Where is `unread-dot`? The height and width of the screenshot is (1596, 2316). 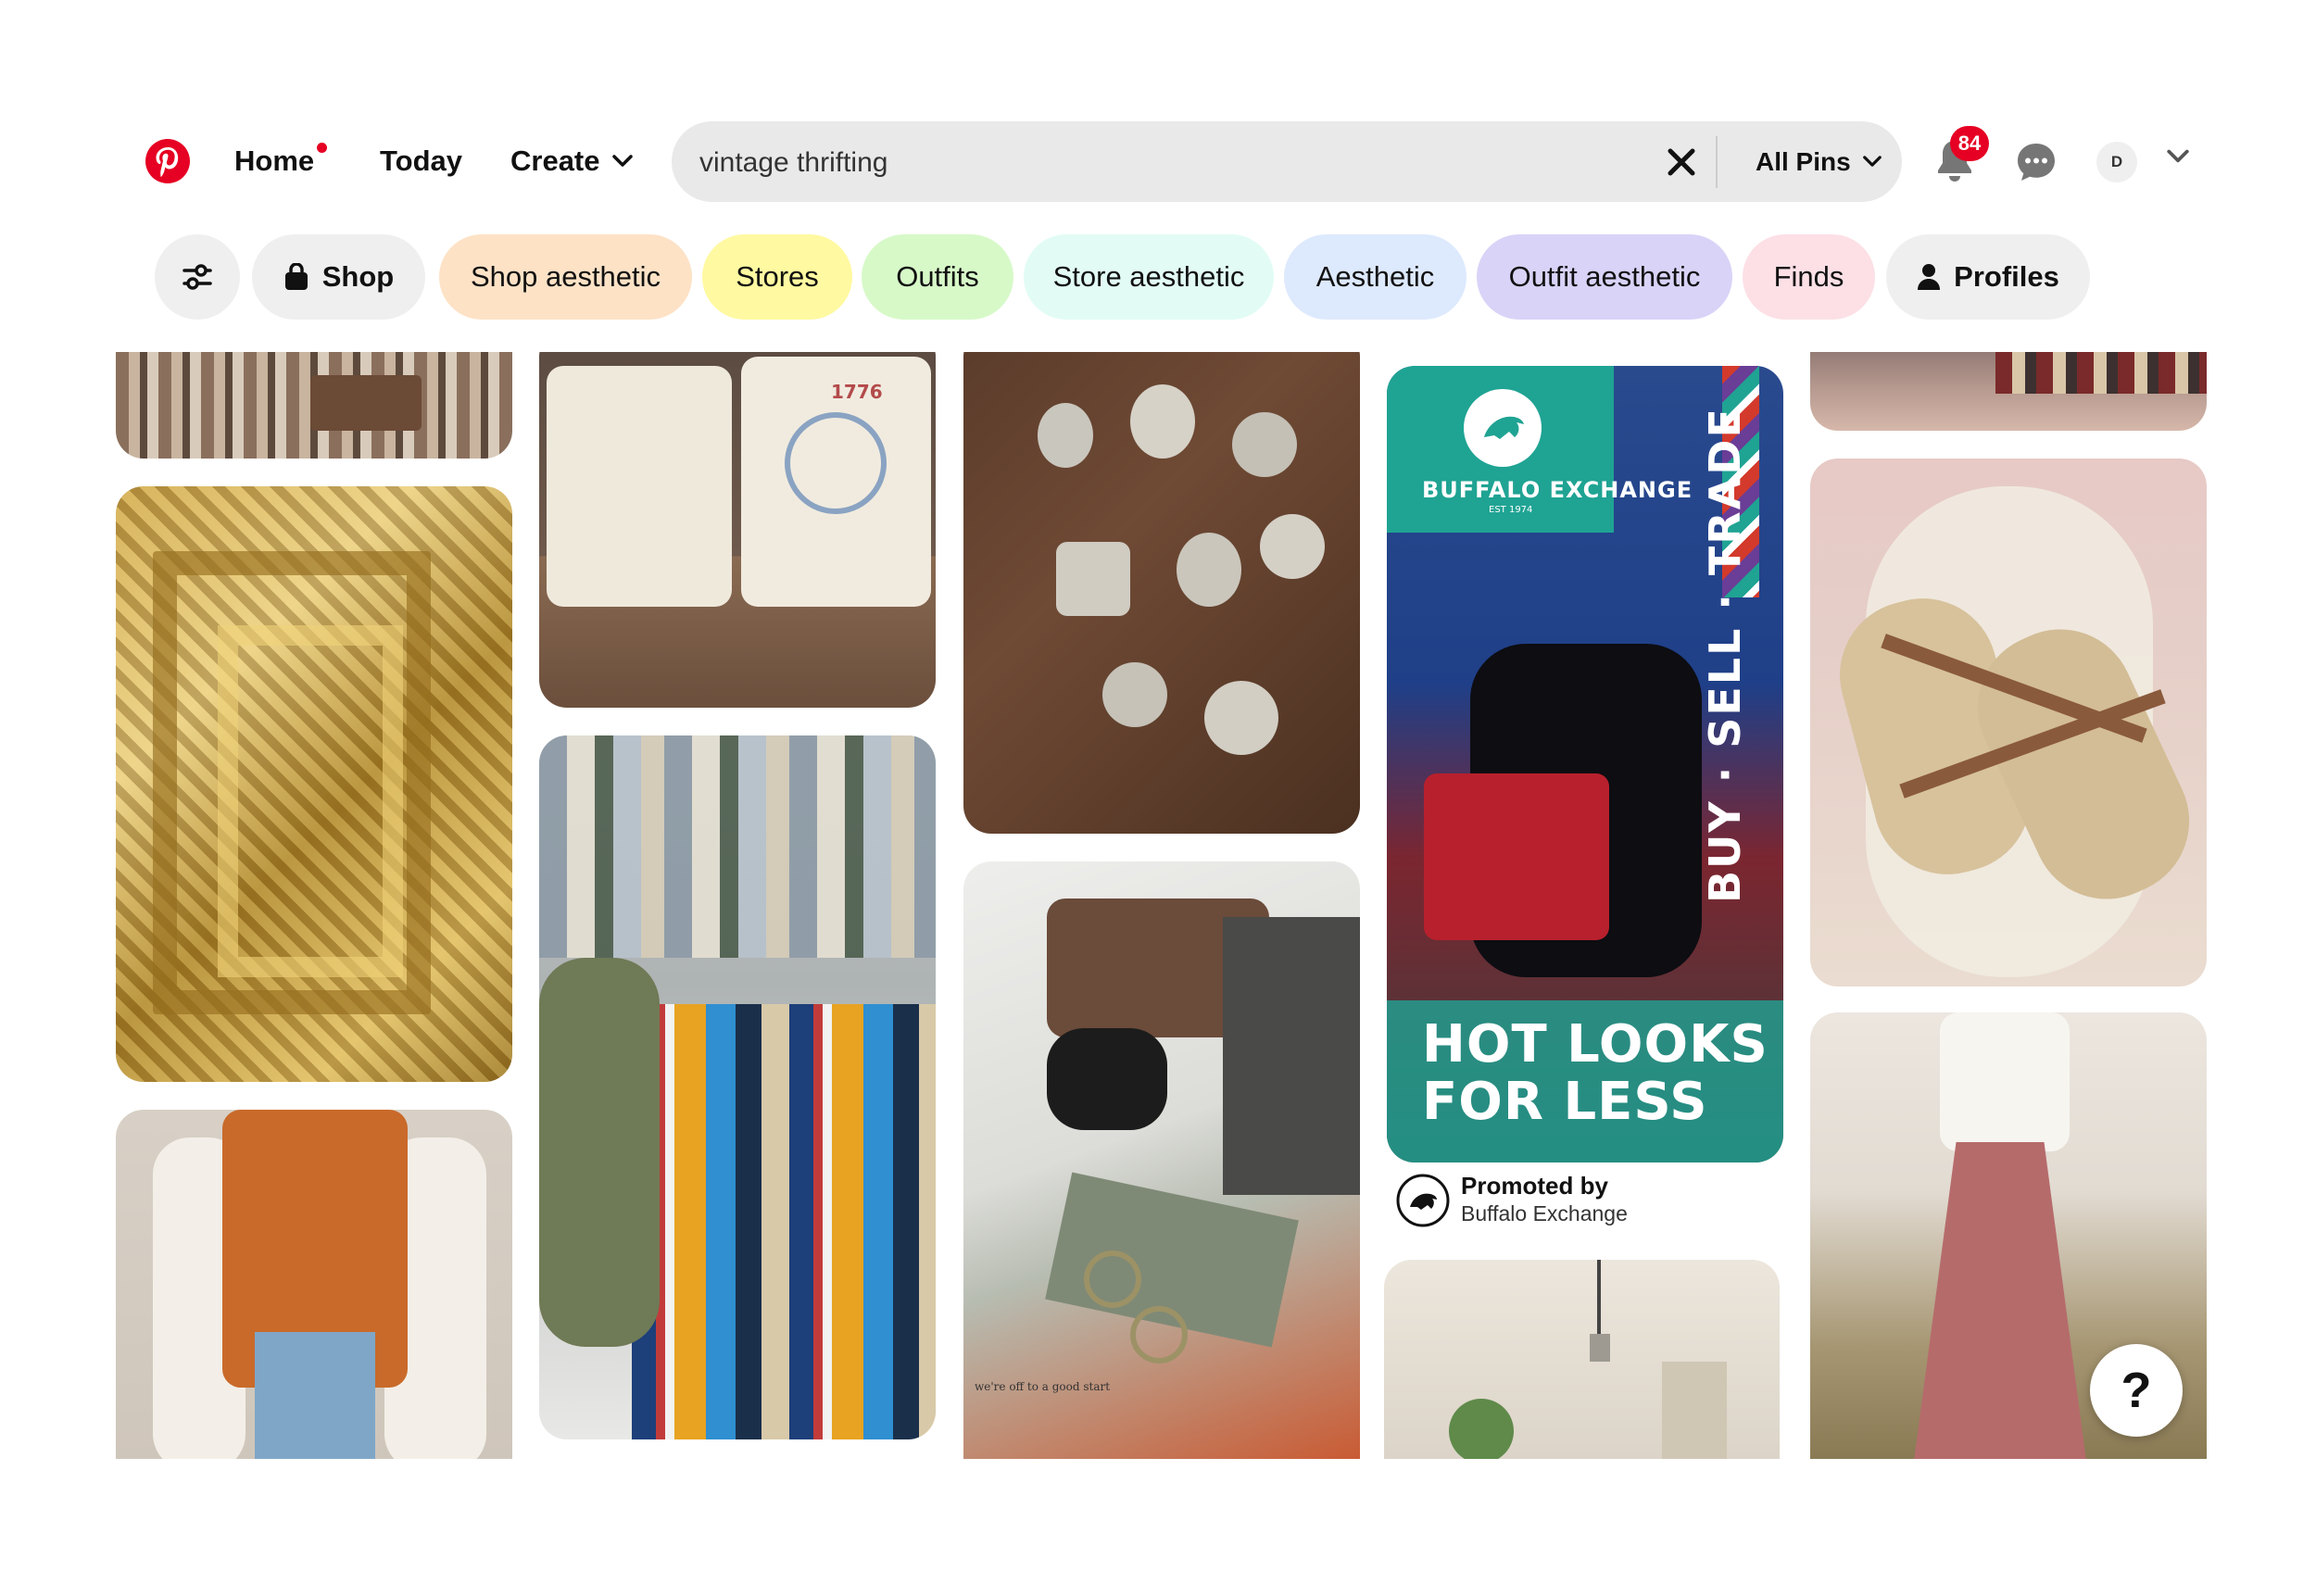
unread-dot is located at coordinates (322, 148).